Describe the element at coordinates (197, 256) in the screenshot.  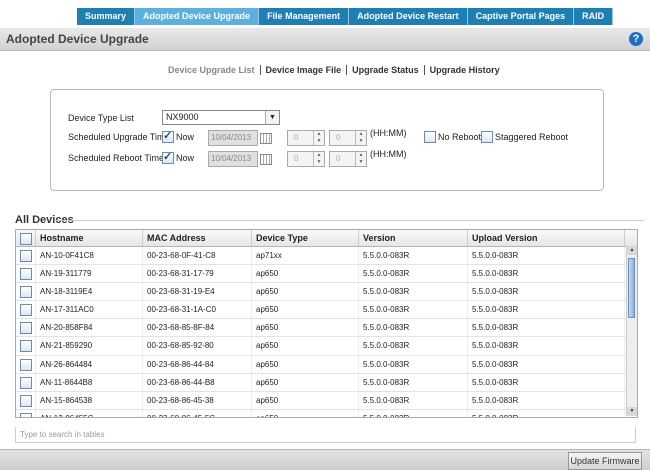
I see `mac-address-cell: 00-23-68-0F-41-C8` at that location.